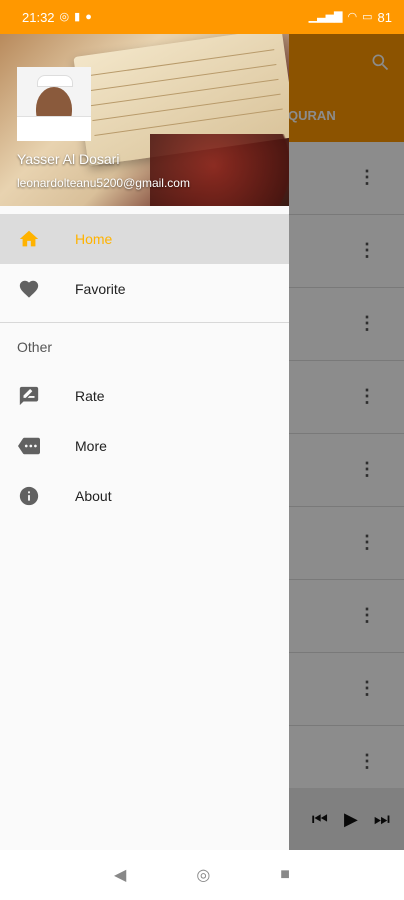 The image size is (404, 900). I want to click on rate-review-icon, so click(29, 396).